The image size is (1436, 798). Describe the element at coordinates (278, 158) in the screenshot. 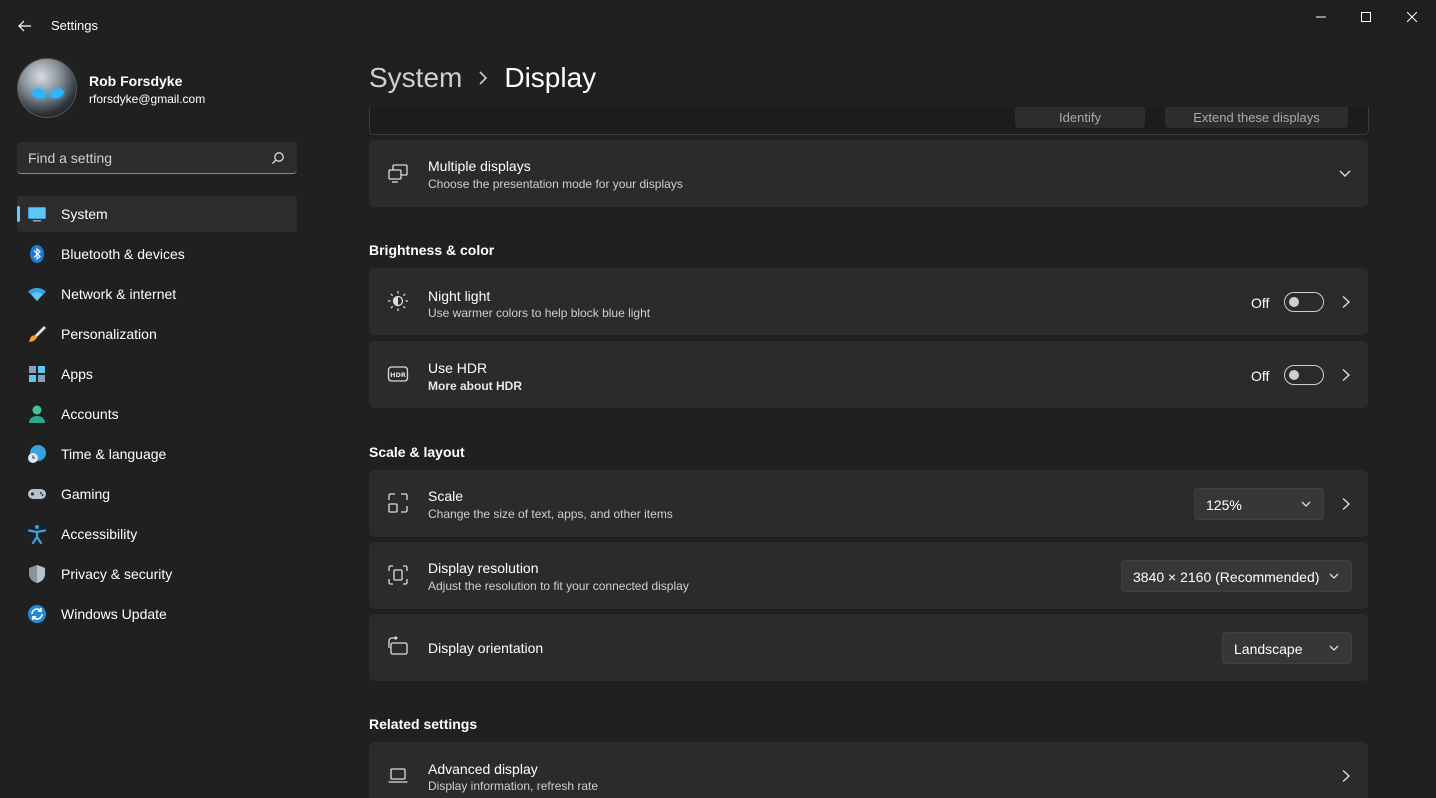

I see `search-icon` at that location.